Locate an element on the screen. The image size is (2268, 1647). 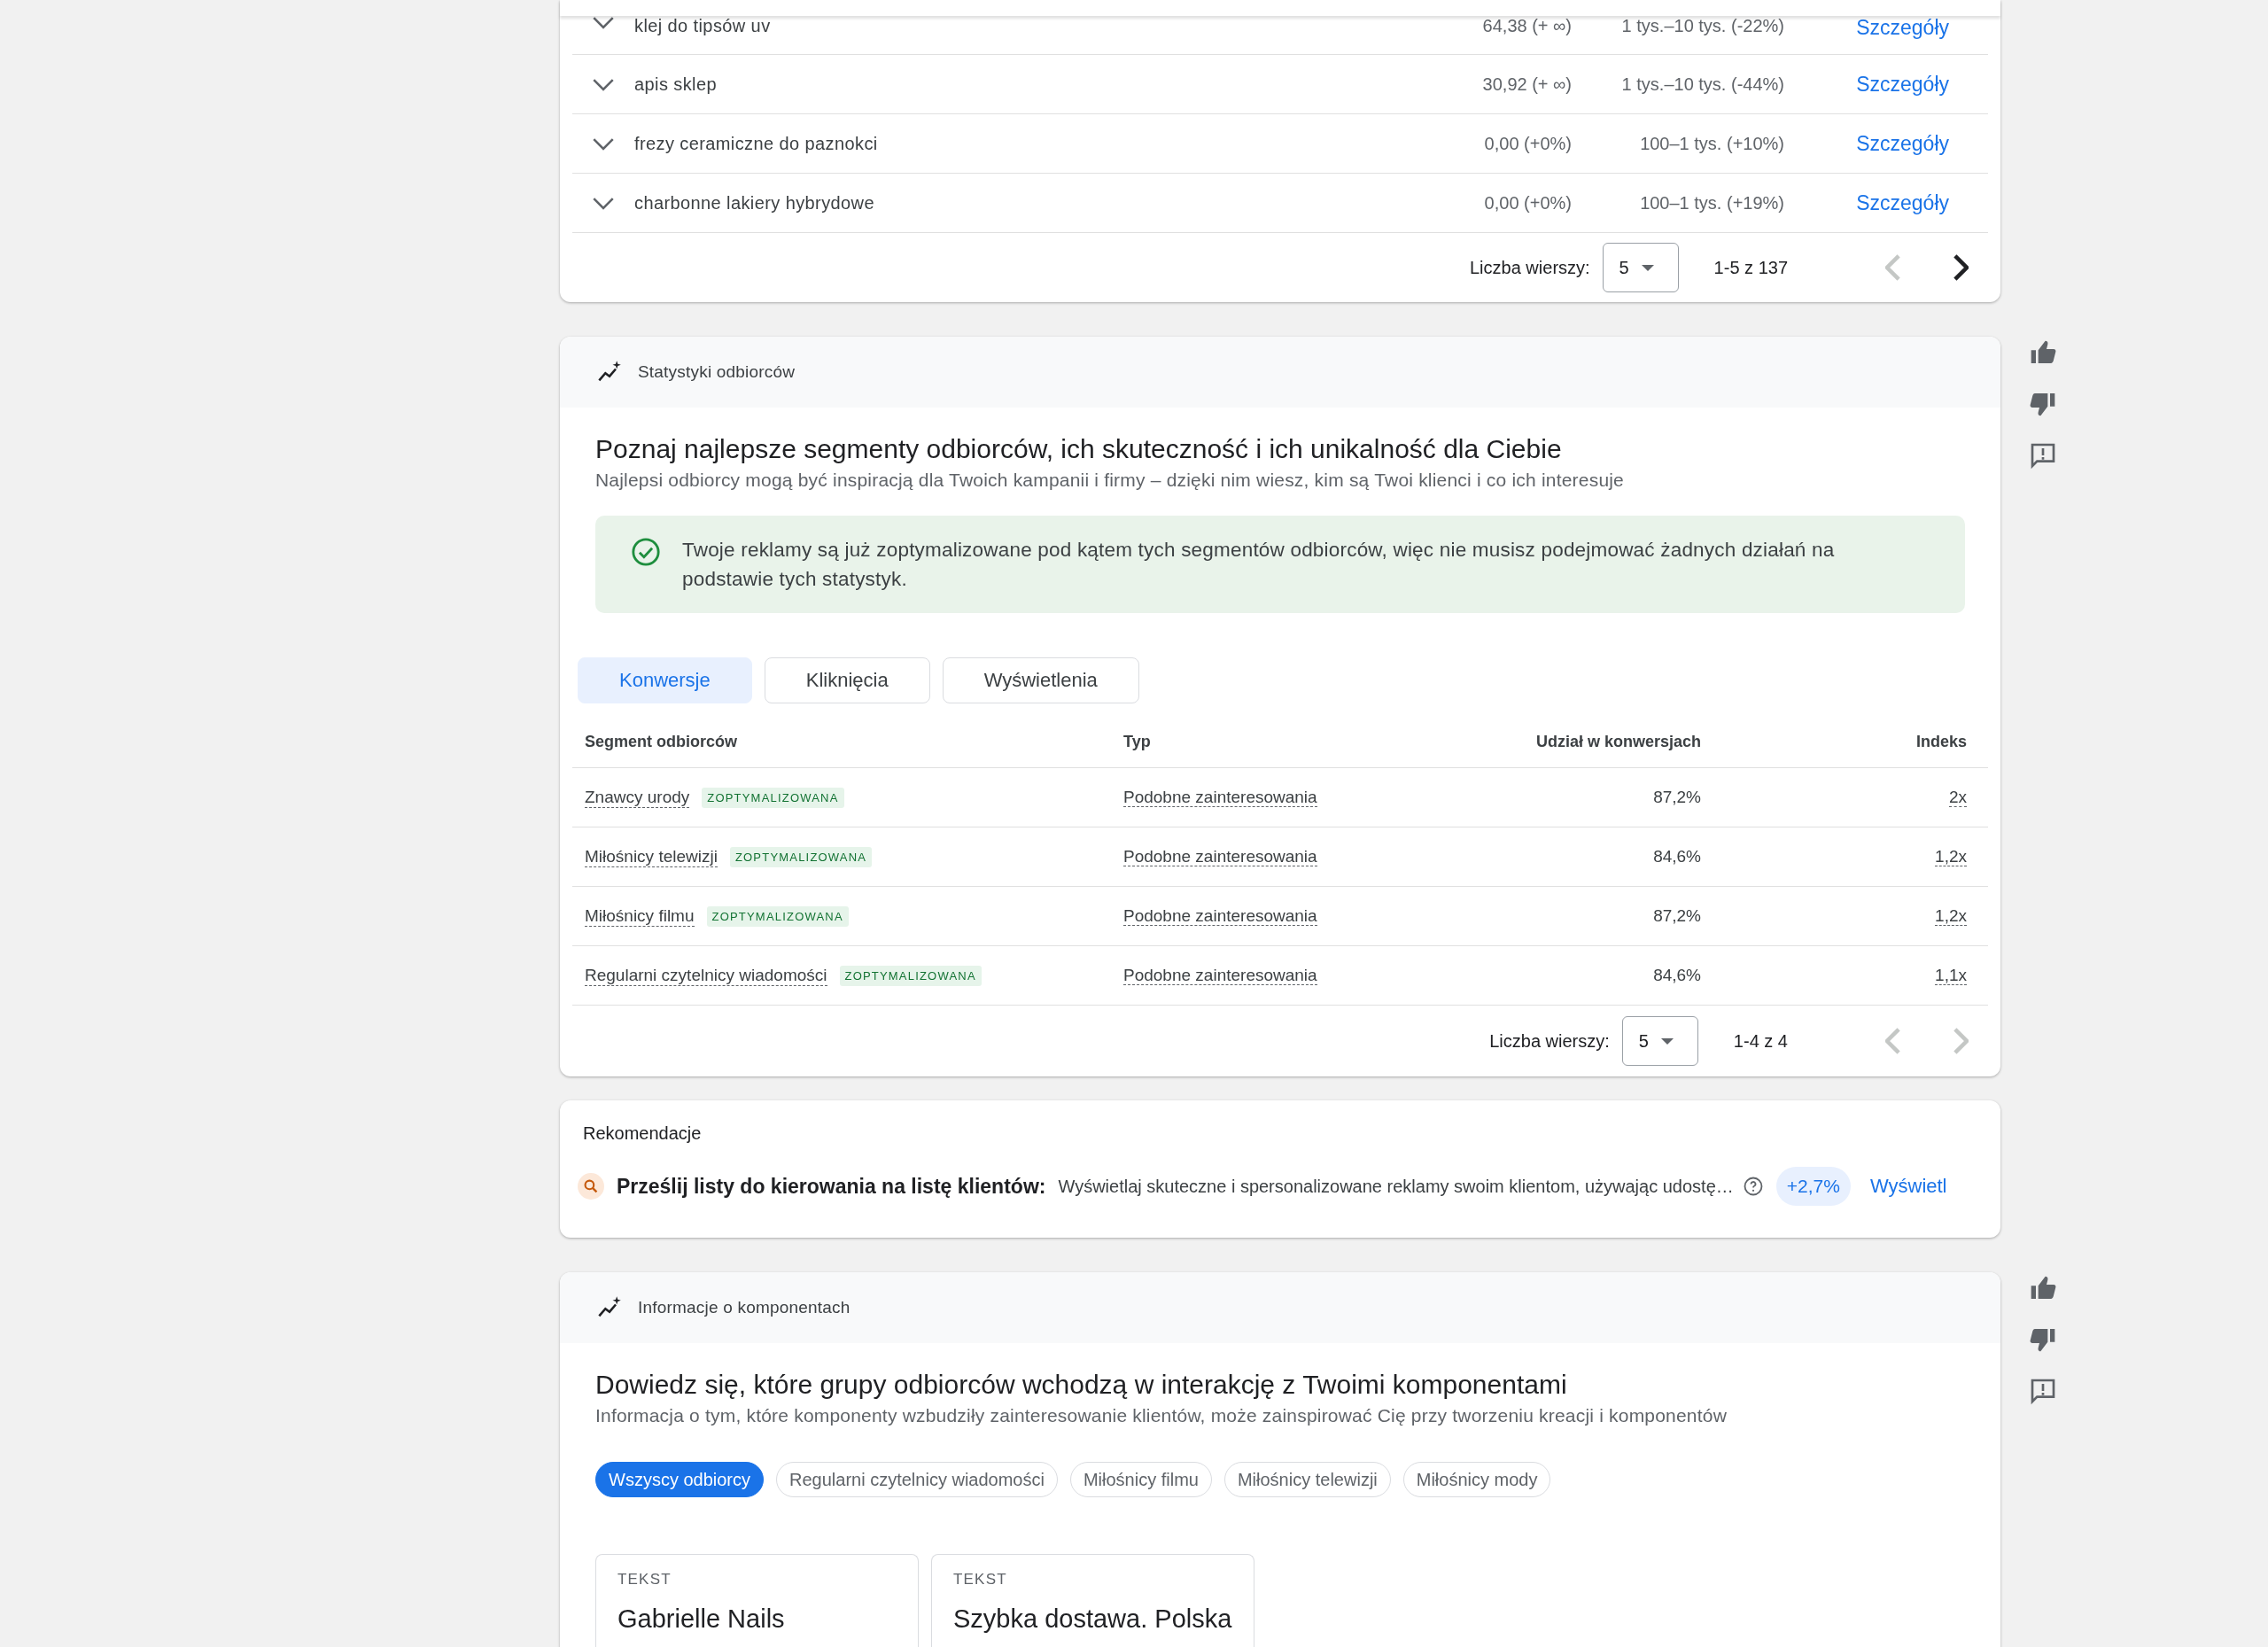
table-cell-text: 1 tys.–10 tys. (-22%) is located at coordinates (1702, 26).